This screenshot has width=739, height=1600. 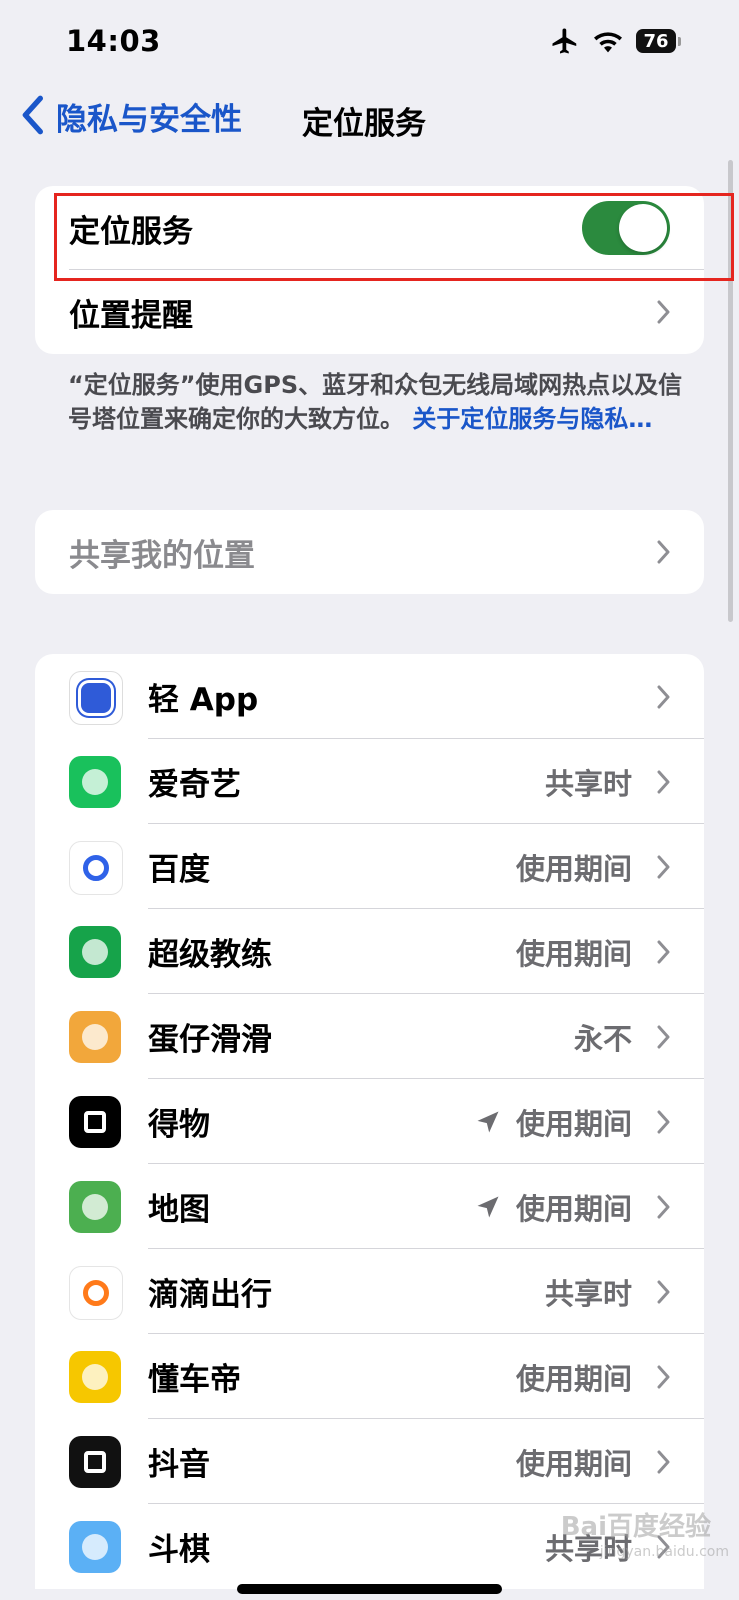 What do you see at coordinates (95, 1376) in the screenshot?
I see `dongchedi-icon` at bounding box center [95, 1376].